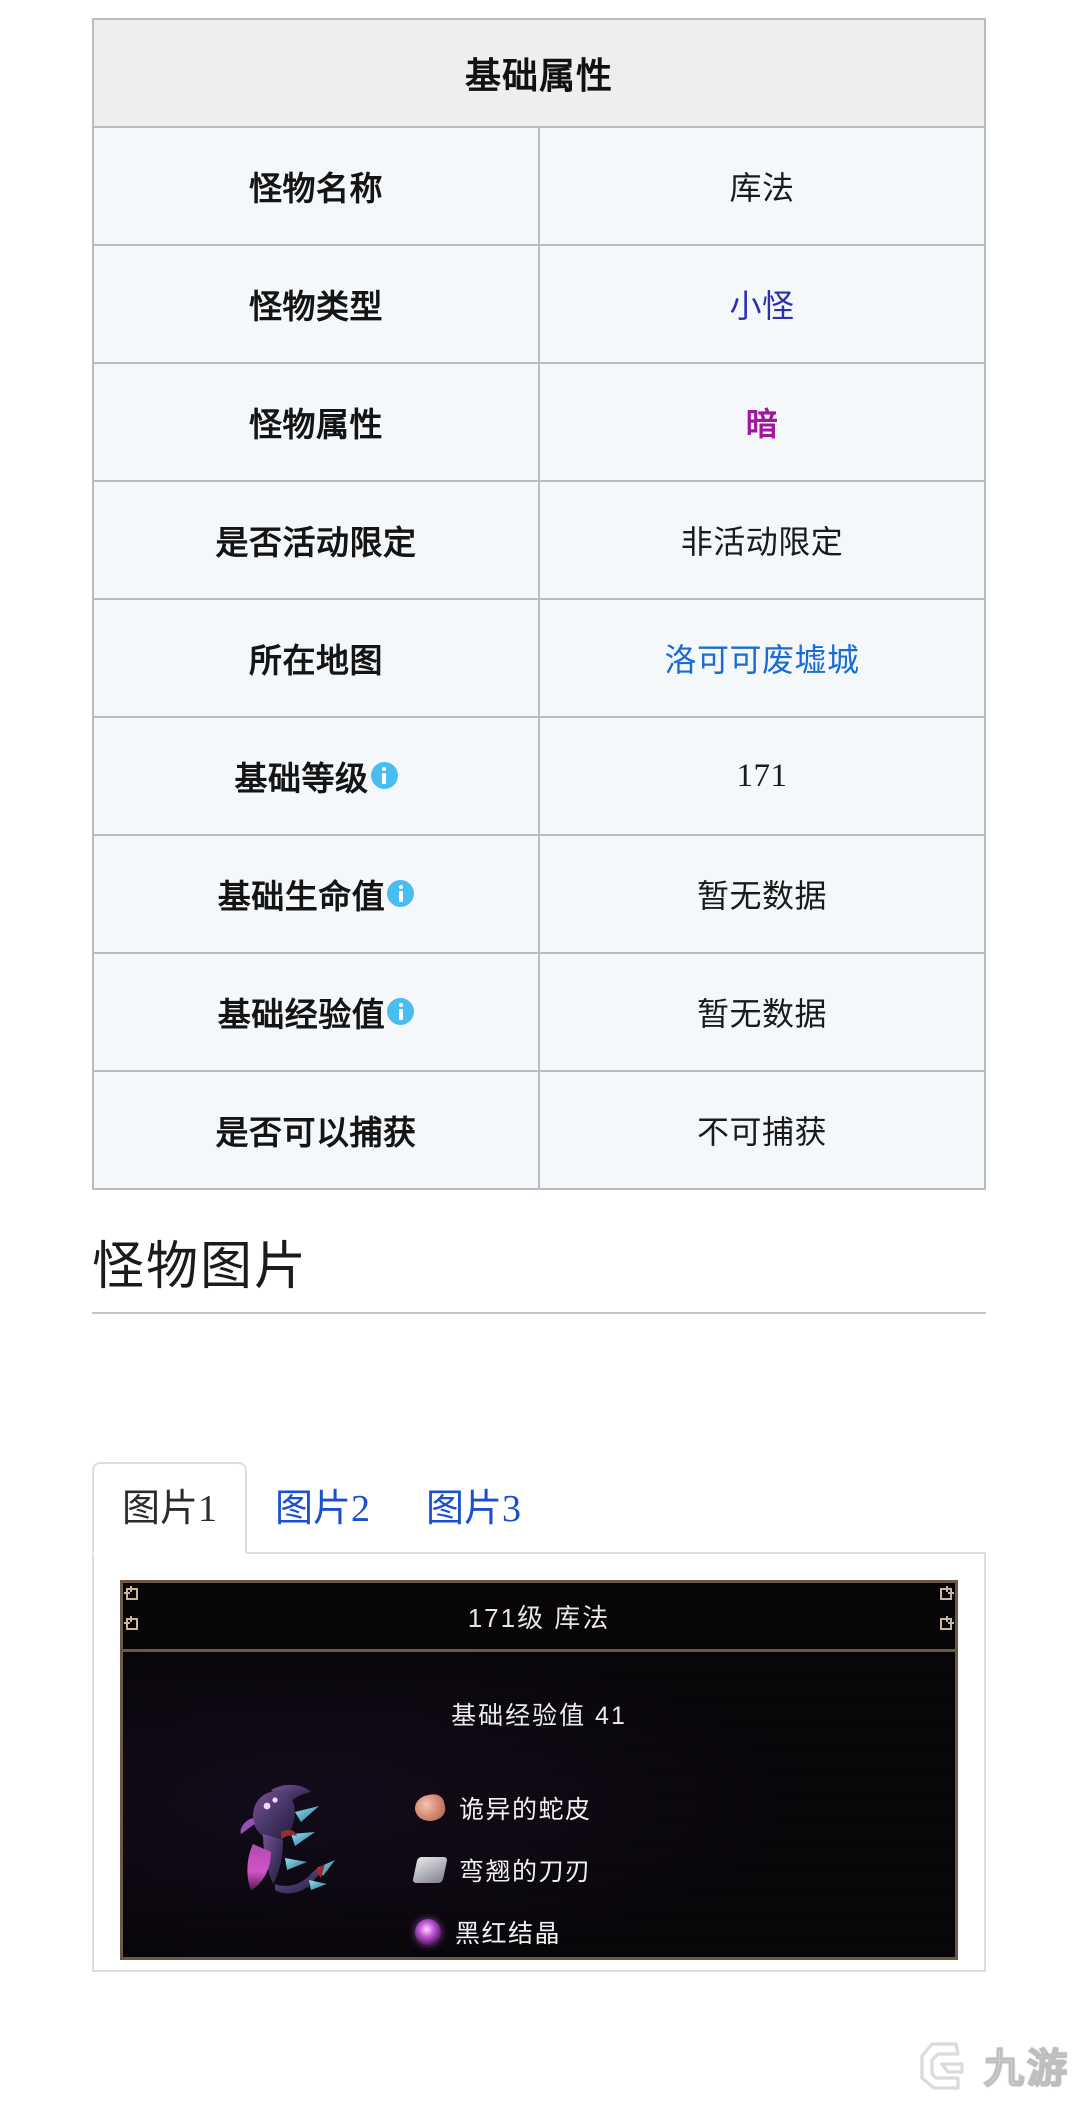 The height and width of the screenshot is (2106, 1080). Describe the element at coordinates (525, 1872) in the screenshot. I see `drop-label: 弯翘的刀刃` at that location.